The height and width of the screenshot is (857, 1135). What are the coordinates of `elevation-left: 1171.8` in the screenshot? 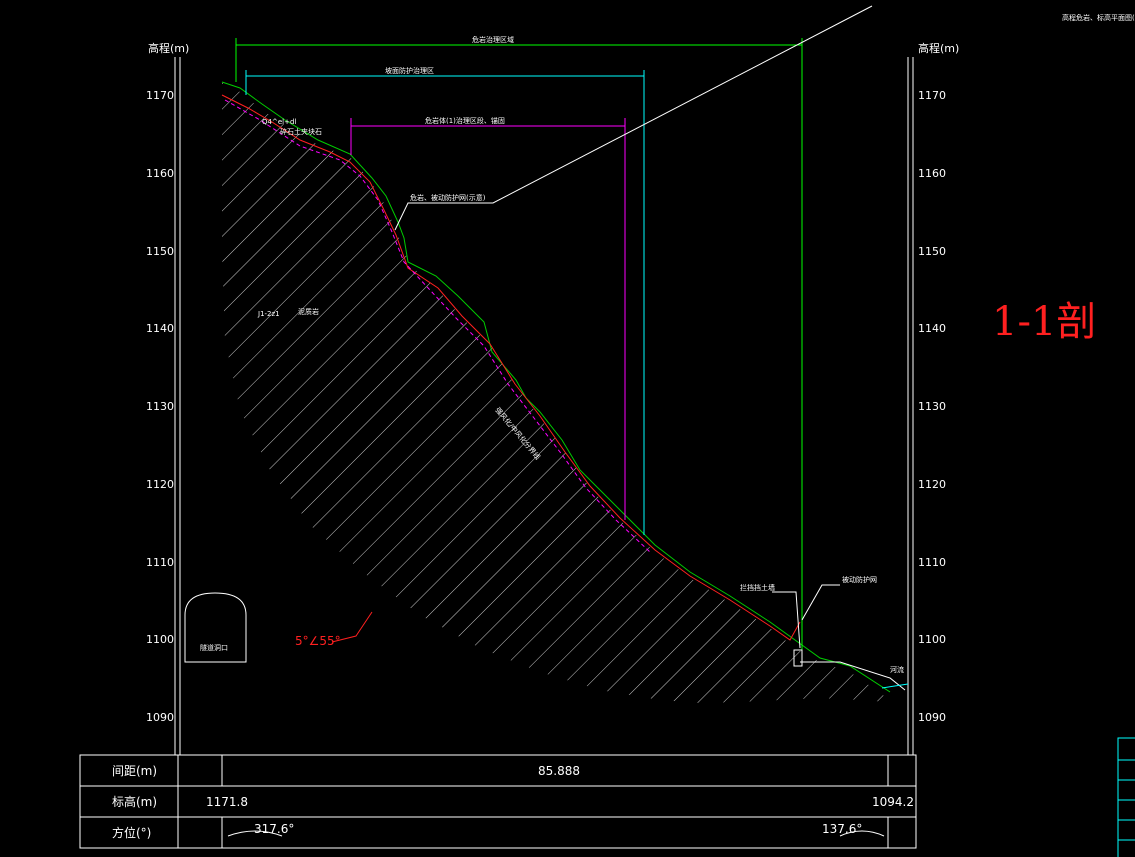 It's located at (227, 802).